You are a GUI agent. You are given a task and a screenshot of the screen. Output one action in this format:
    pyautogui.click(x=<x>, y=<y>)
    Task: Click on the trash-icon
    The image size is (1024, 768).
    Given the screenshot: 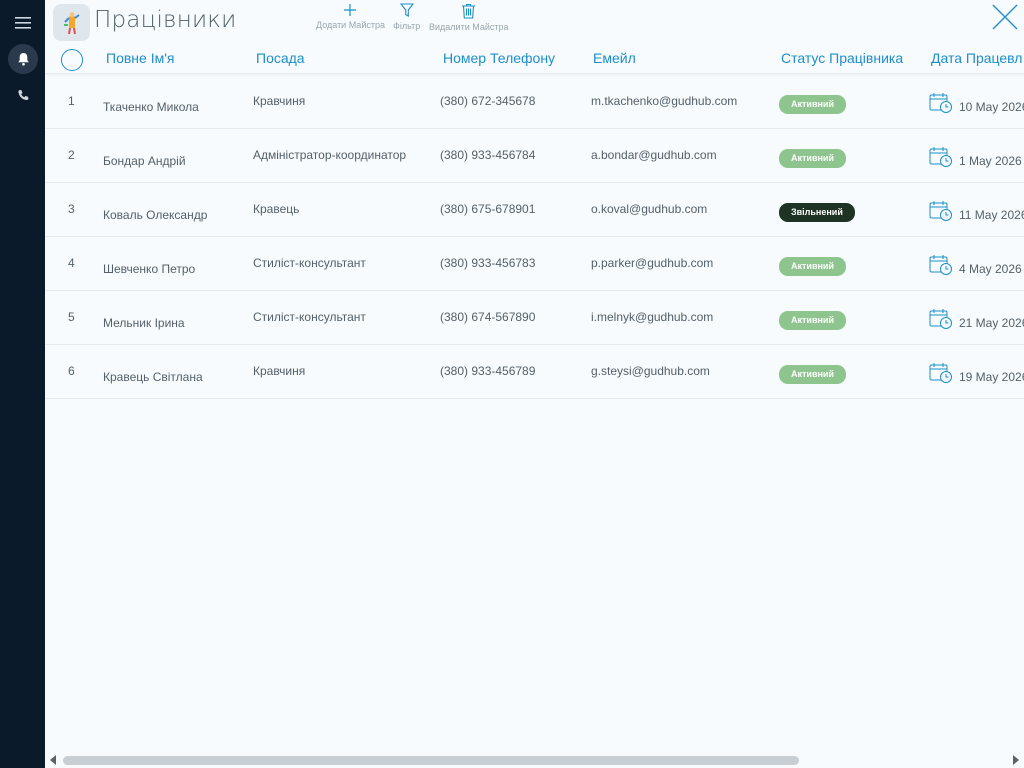 What is the action you would take?
    pyautogui.click(x=469, y=11)
    